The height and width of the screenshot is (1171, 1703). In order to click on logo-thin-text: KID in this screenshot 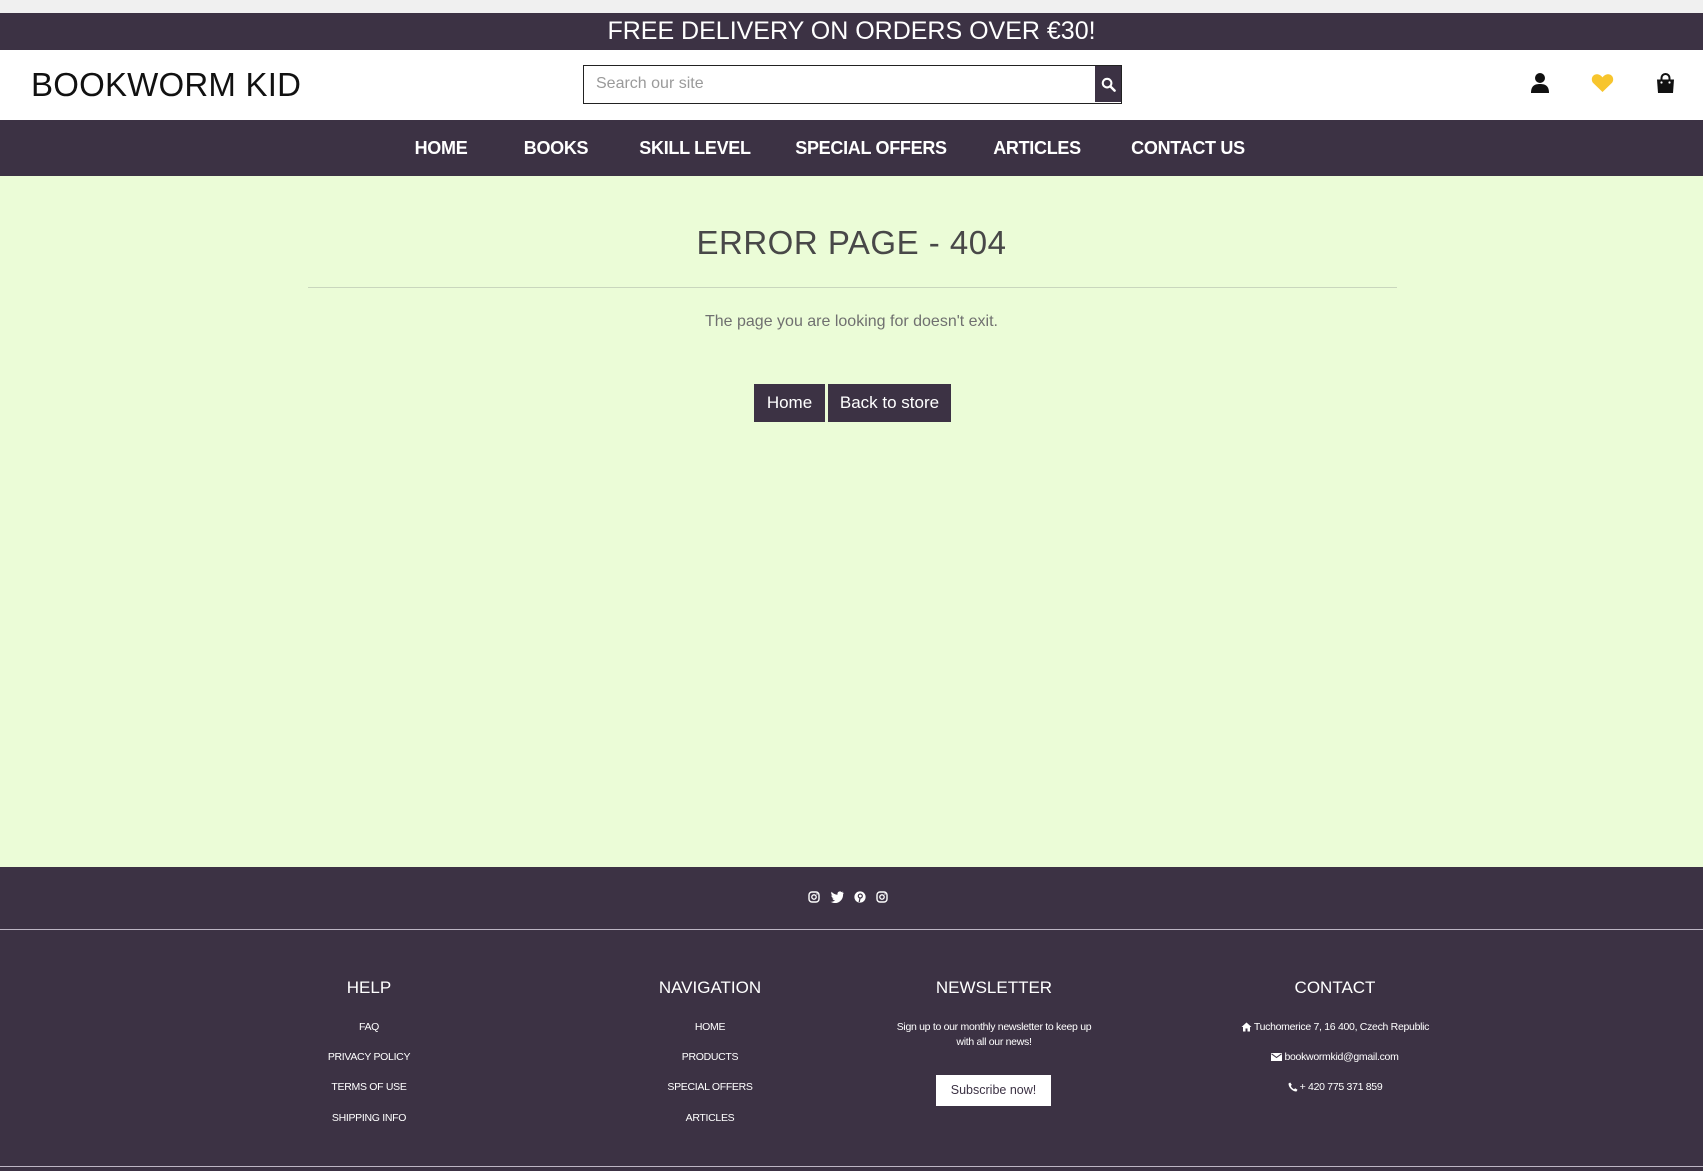, I will do `click(273, 84)`.